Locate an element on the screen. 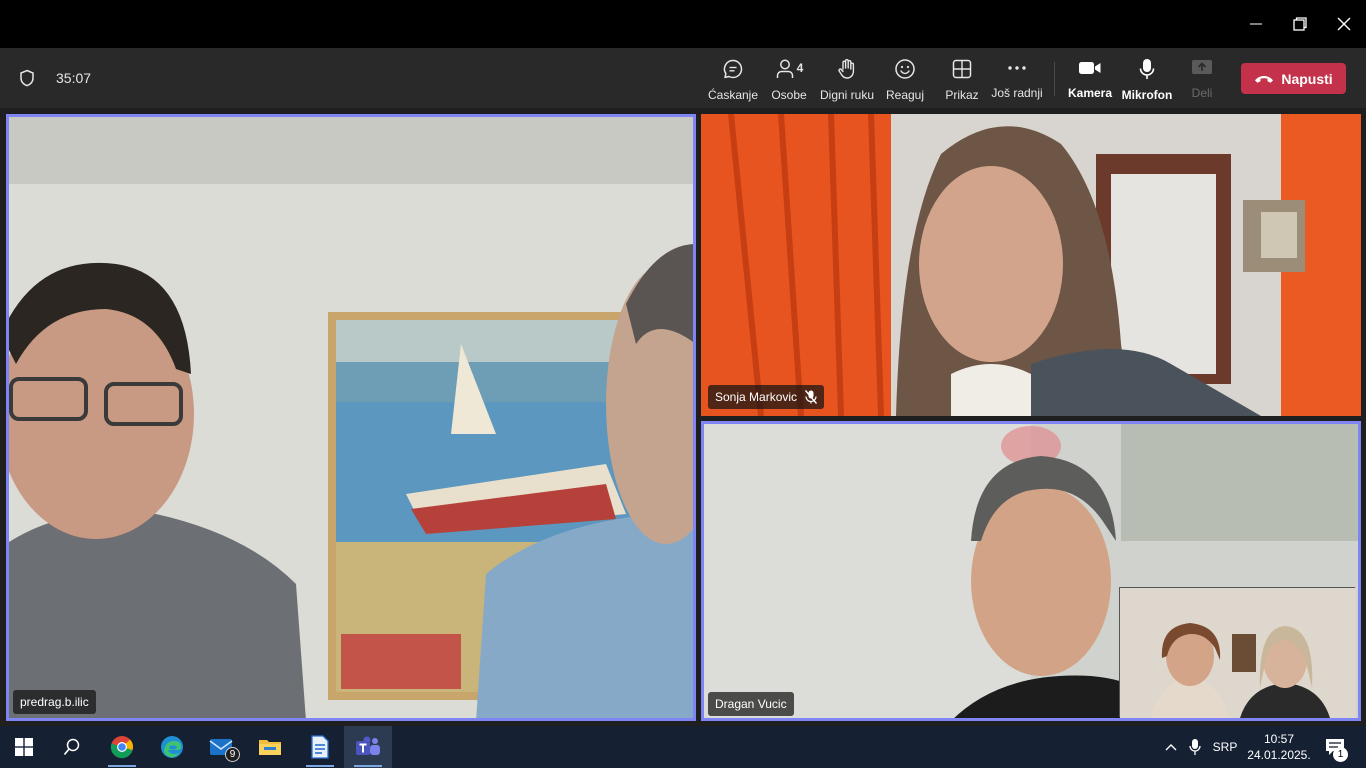  toolbar-separator is located at coordinates (1054, 79).